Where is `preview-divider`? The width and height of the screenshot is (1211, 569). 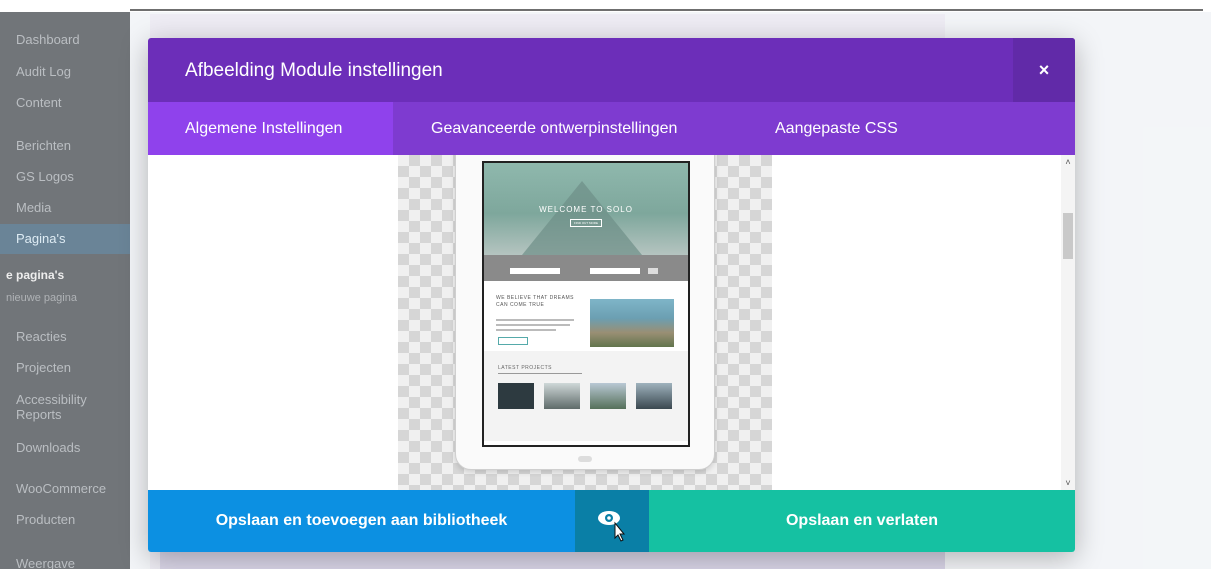 preview-divider is located at coordinates (540, 373).